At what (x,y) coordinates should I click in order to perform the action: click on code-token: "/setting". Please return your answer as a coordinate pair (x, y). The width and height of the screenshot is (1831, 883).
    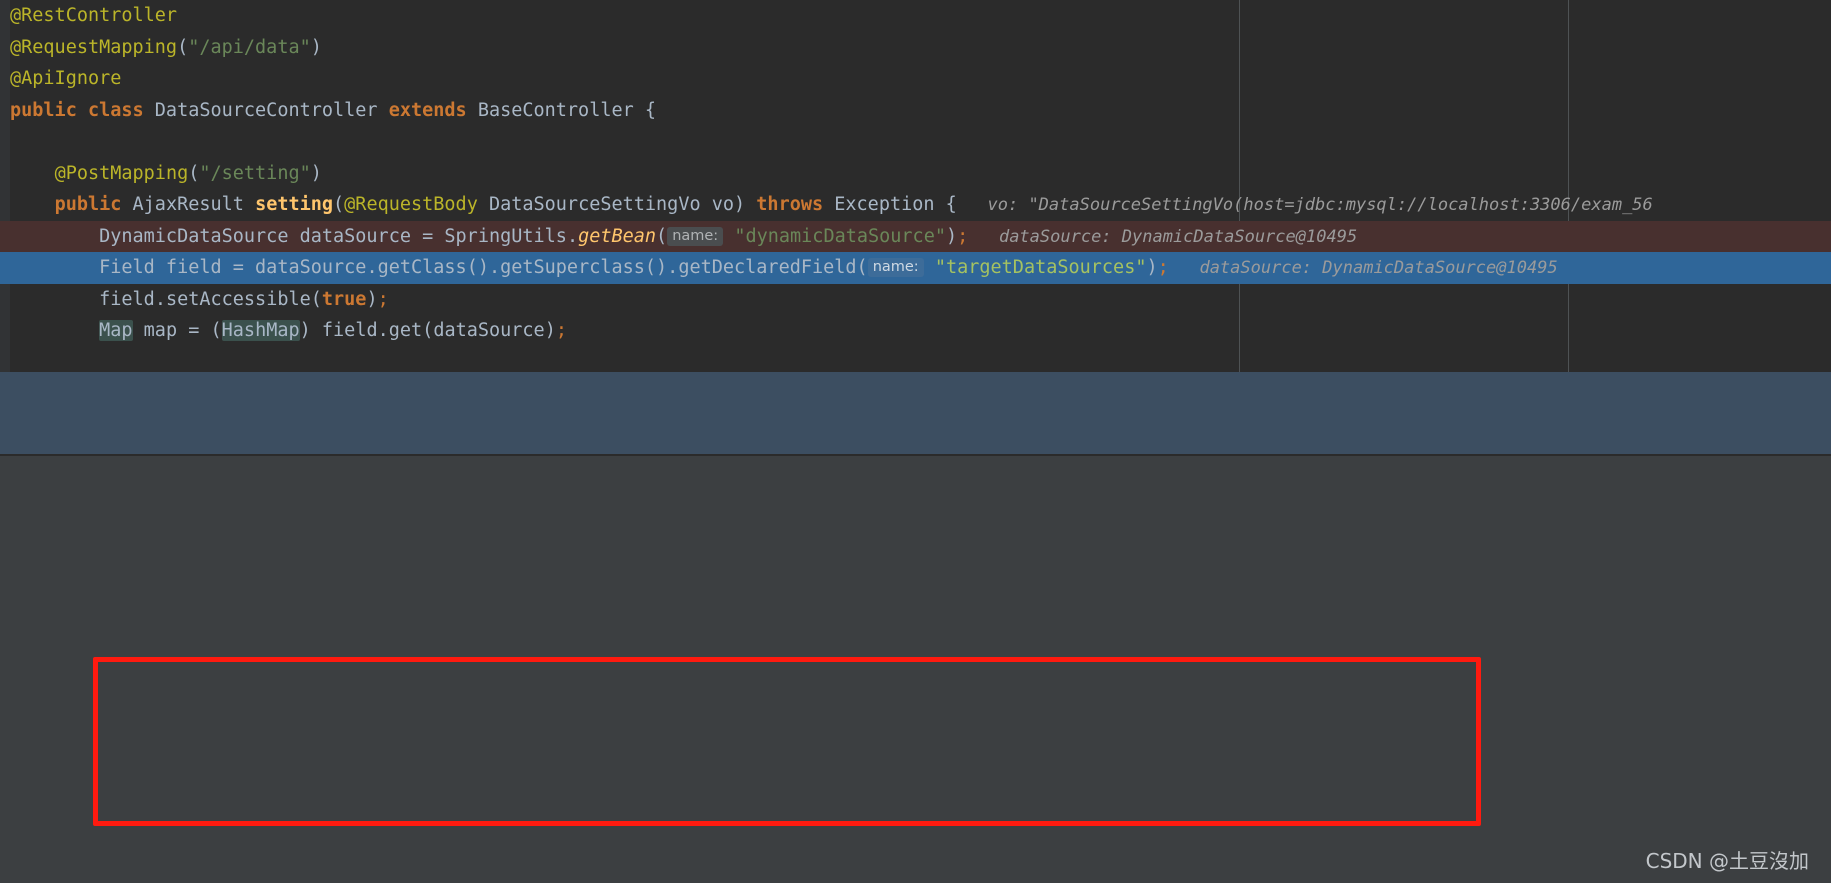
    Looking at the image, I should click on (255, 173).